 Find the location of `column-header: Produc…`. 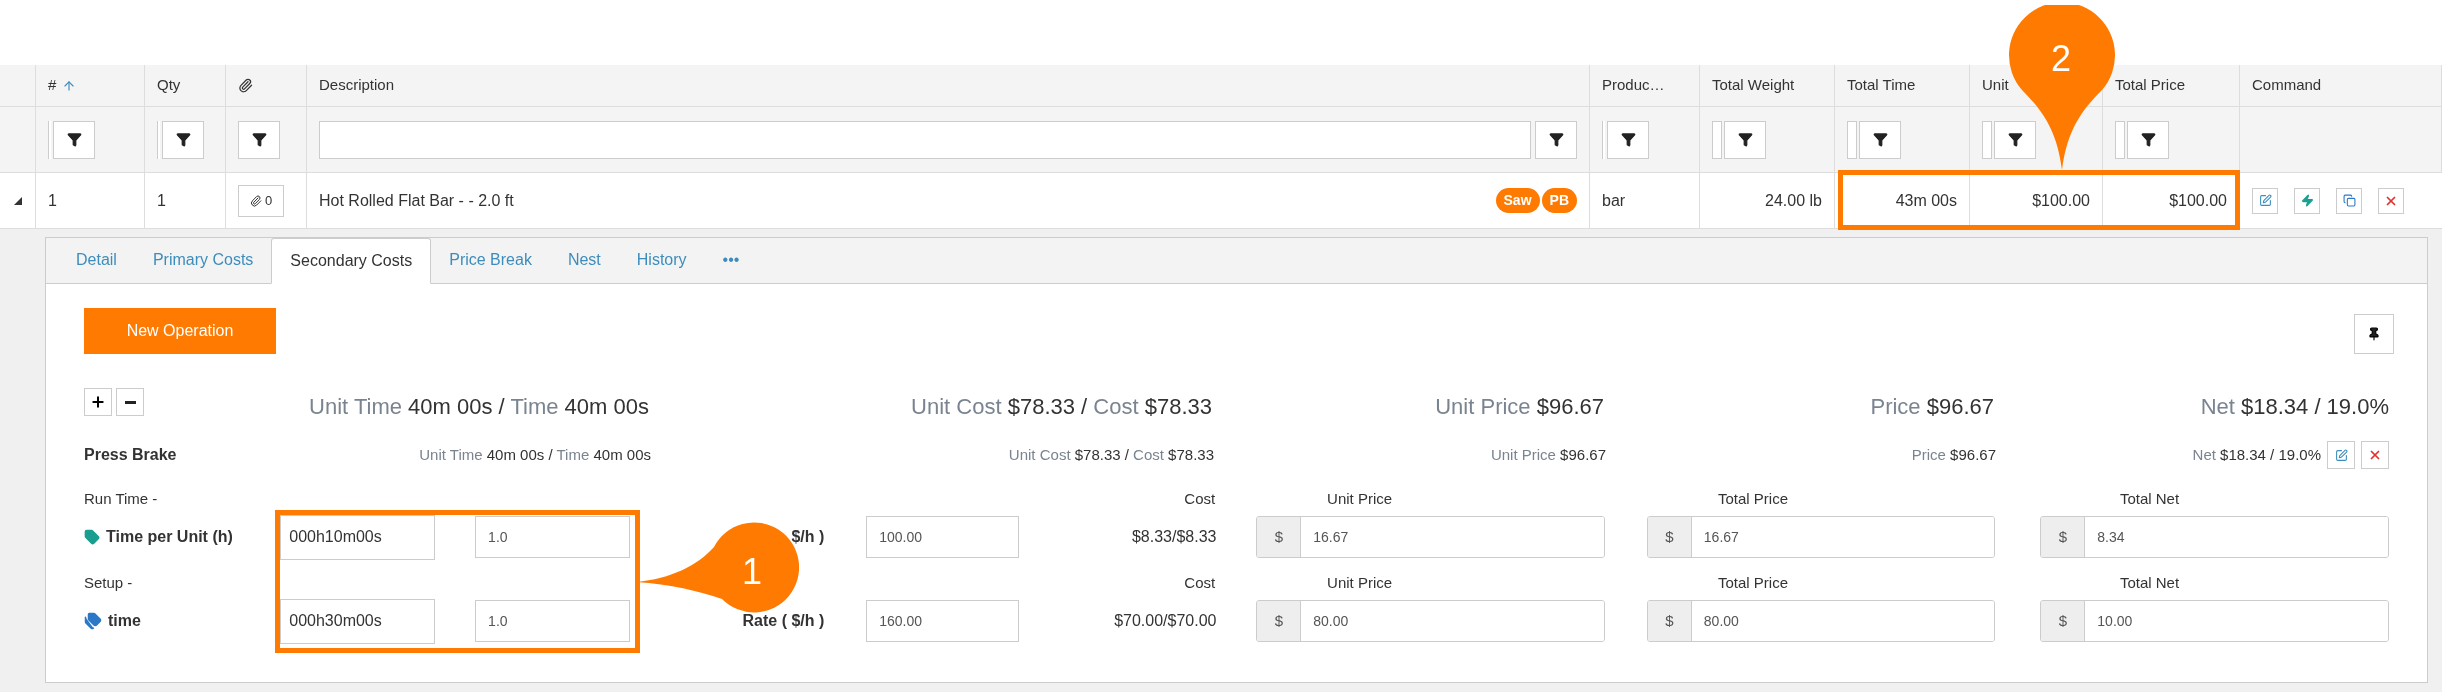

column-header: Produc… is located at coordinates (1633, 85).